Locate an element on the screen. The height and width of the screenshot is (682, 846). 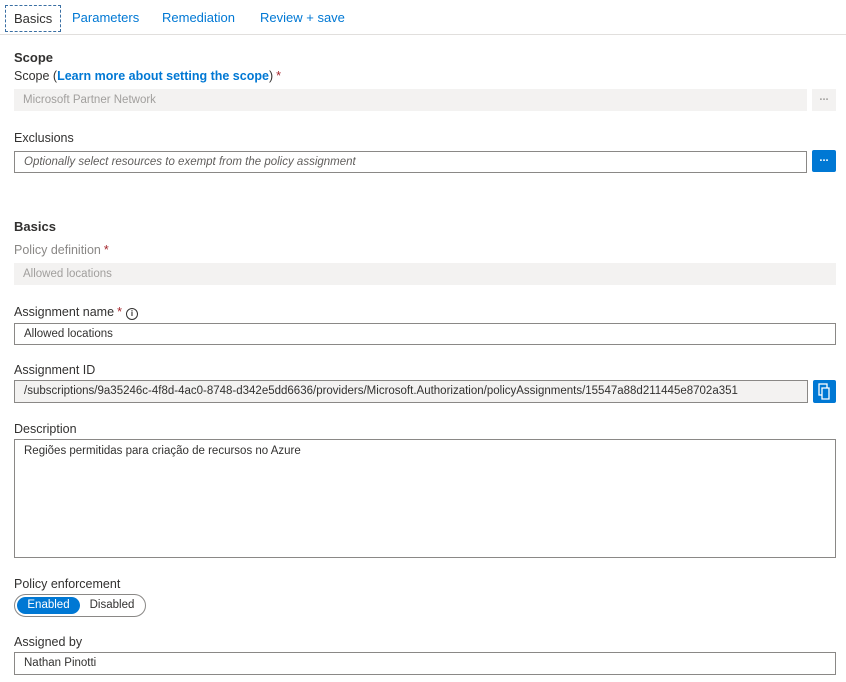
basics-section-title: Basics is located at coordinates (35, 226).